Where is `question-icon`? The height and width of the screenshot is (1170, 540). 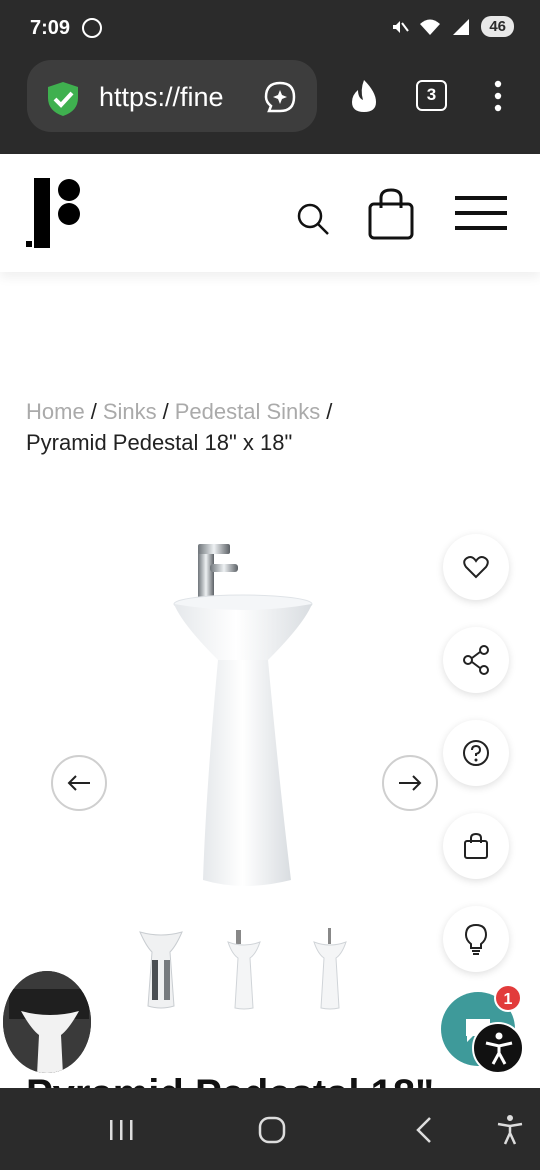 question-icon is located at coordinates (476, 753).